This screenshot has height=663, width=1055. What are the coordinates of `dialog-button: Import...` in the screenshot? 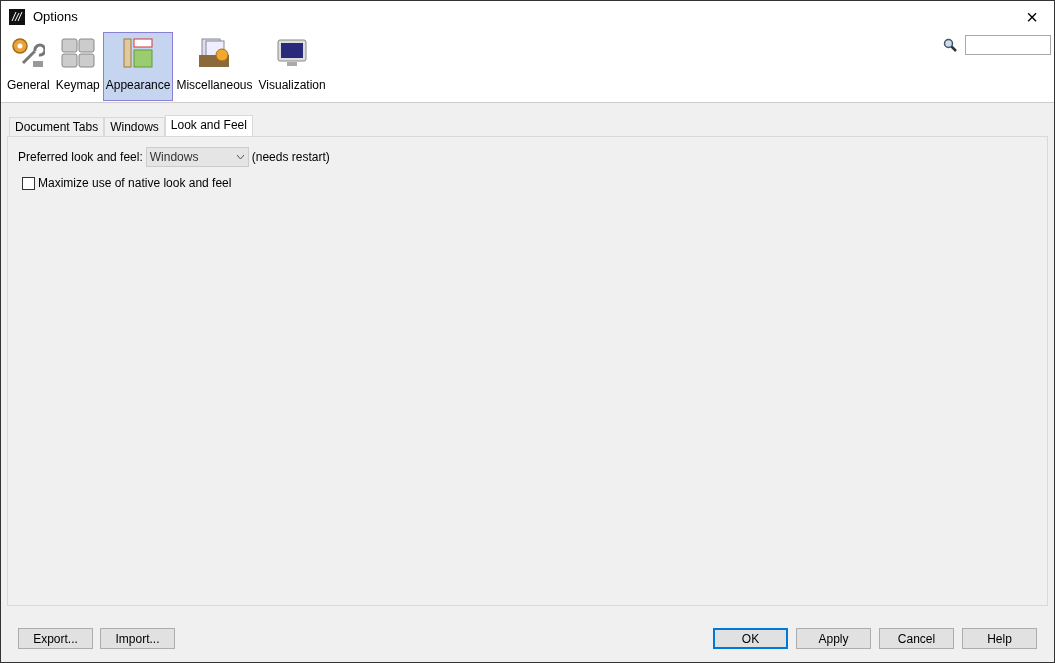 It's located at (137, 638).